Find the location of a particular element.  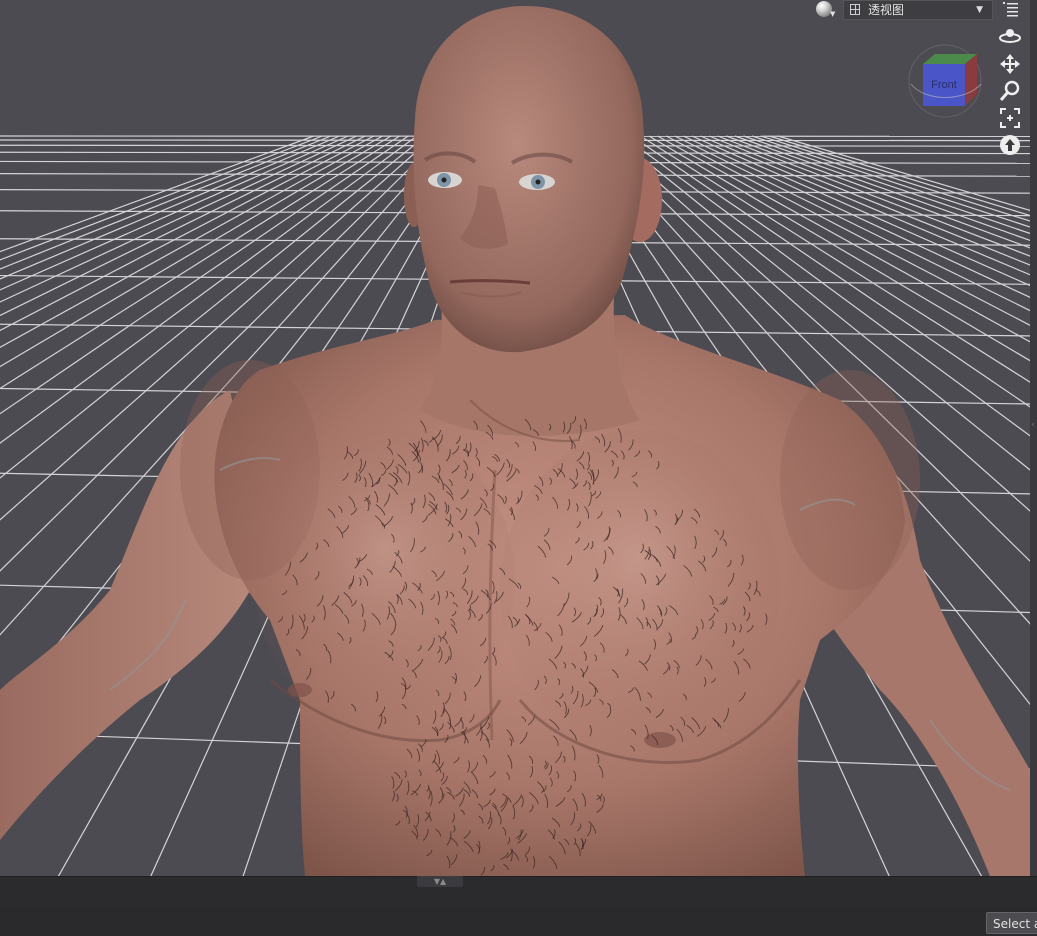

view-select-label: 透视图 is located at coordinates (886, 10).